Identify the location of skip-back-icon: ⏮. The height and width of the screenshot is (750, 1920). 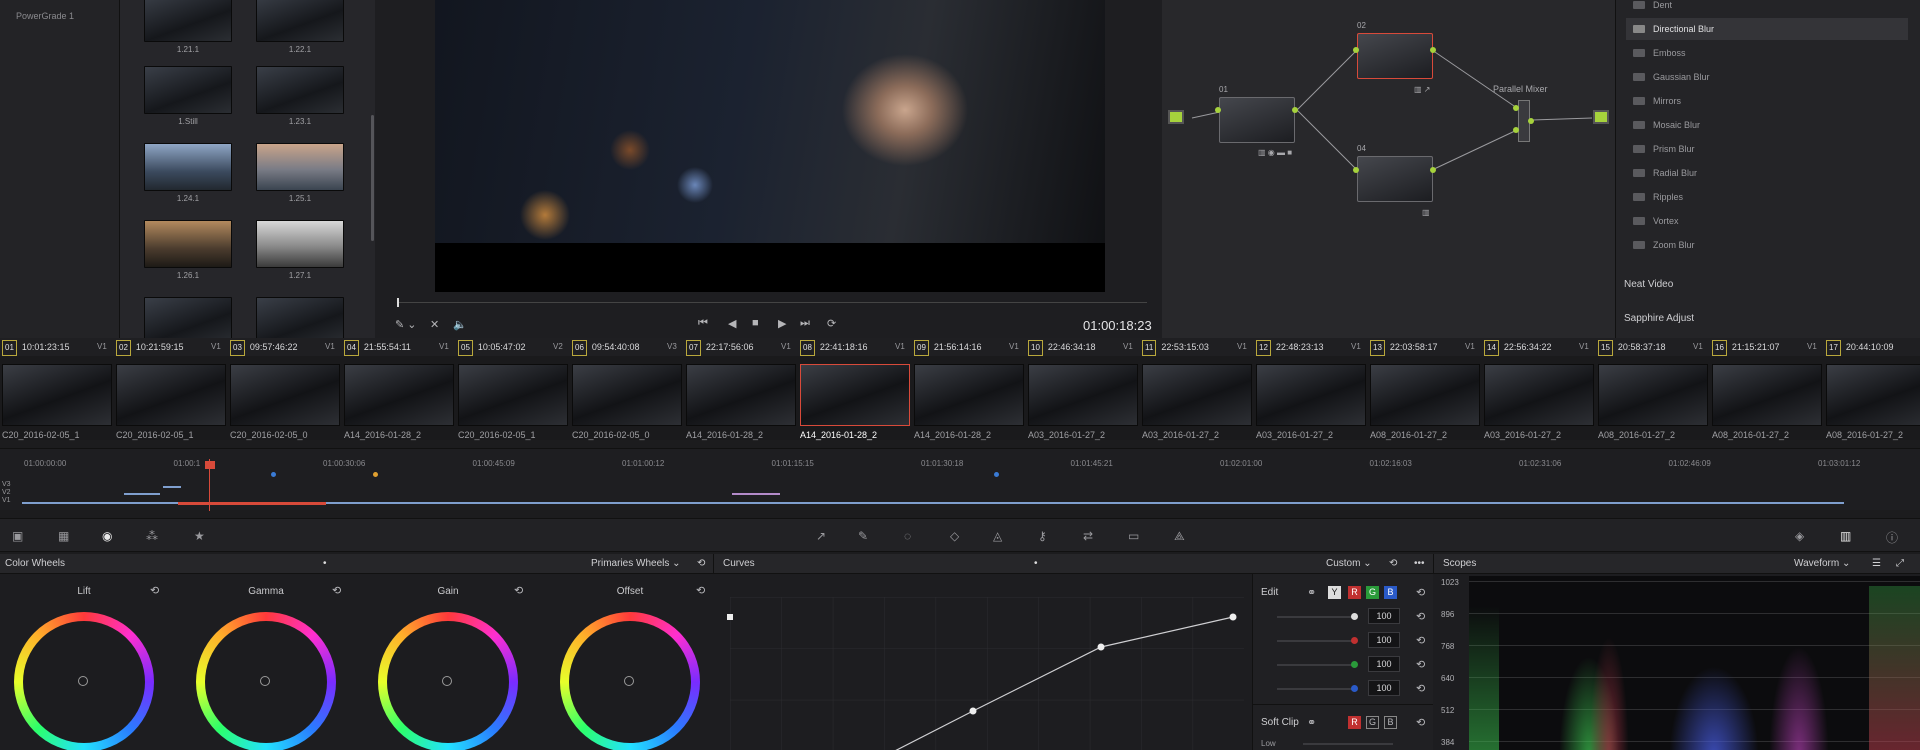
(703, 323).